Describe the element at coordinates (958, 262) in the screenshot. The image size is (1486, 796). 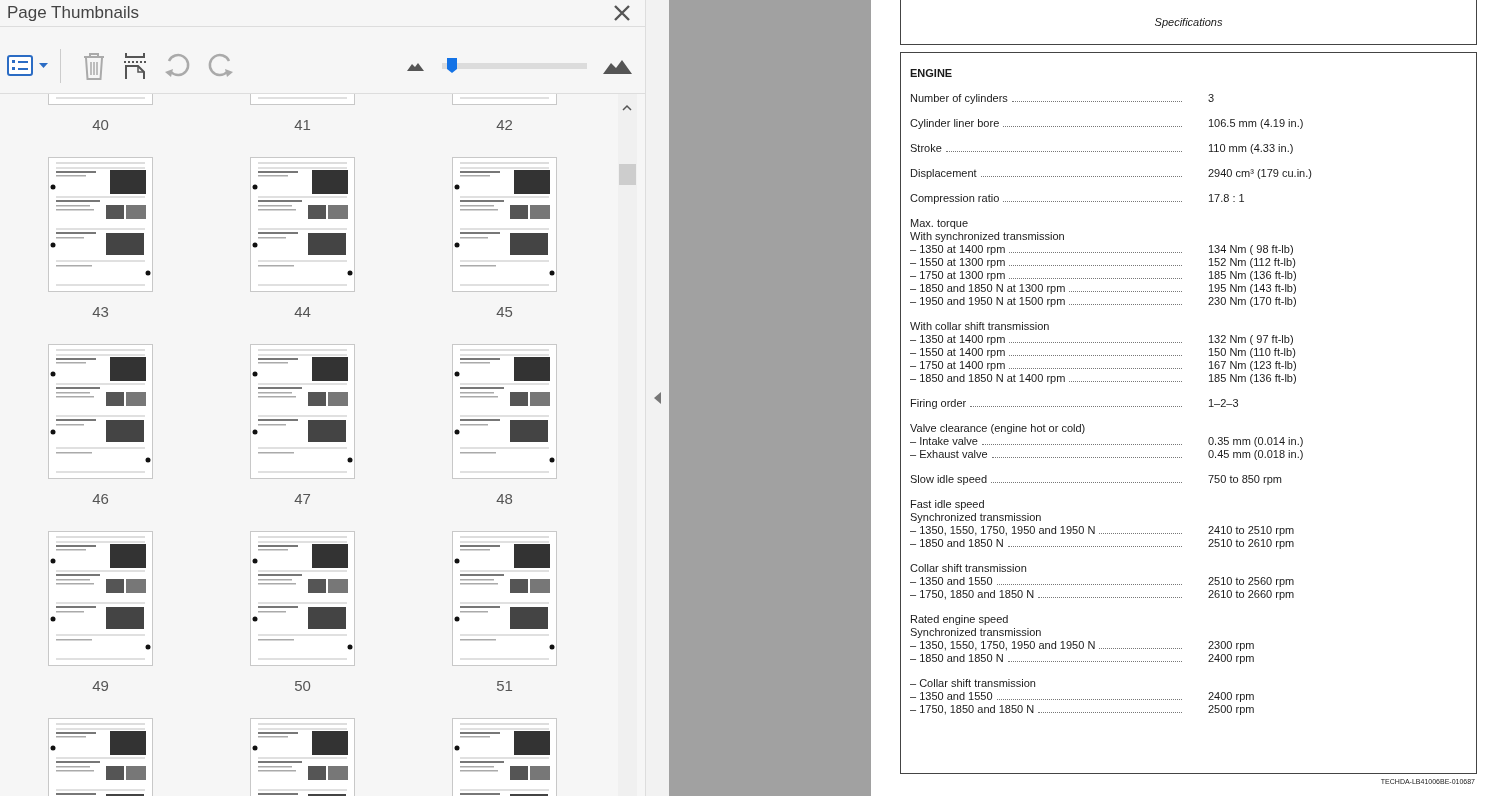
I see `spec-label: – 1550 at 1300 rpm` at that location.